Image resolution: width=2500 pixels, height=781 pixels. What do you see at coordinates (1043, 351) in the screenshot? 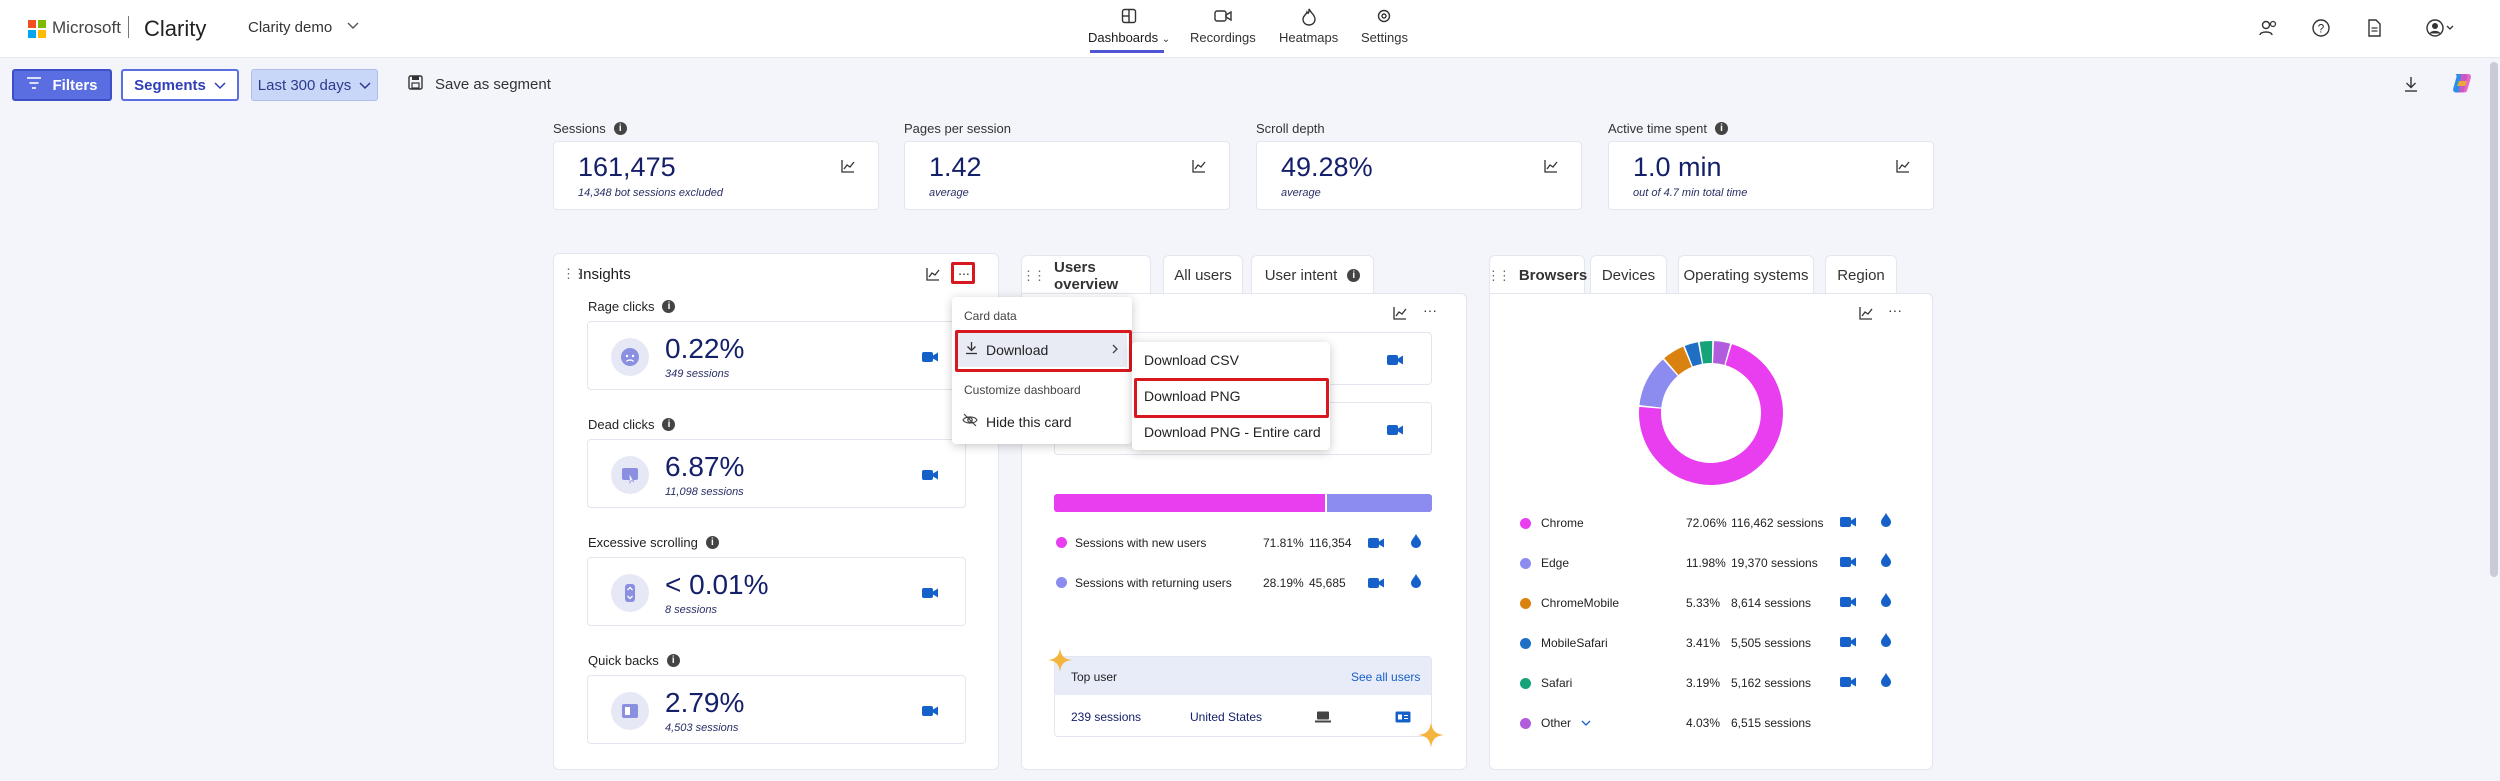
I see `highlight-box` at bounding box center [1043, 351].